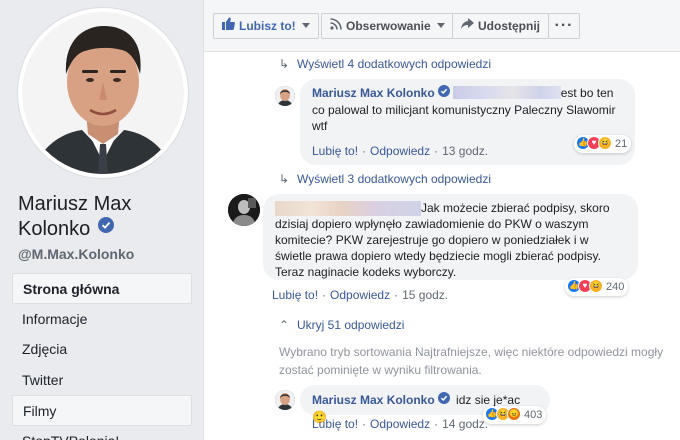 This screenshot has width=680, height=440. What do you see at coordinates (509, 26) in the screenshot?
I see `share-label: Udostępnij` at bounding box center [509, 26].